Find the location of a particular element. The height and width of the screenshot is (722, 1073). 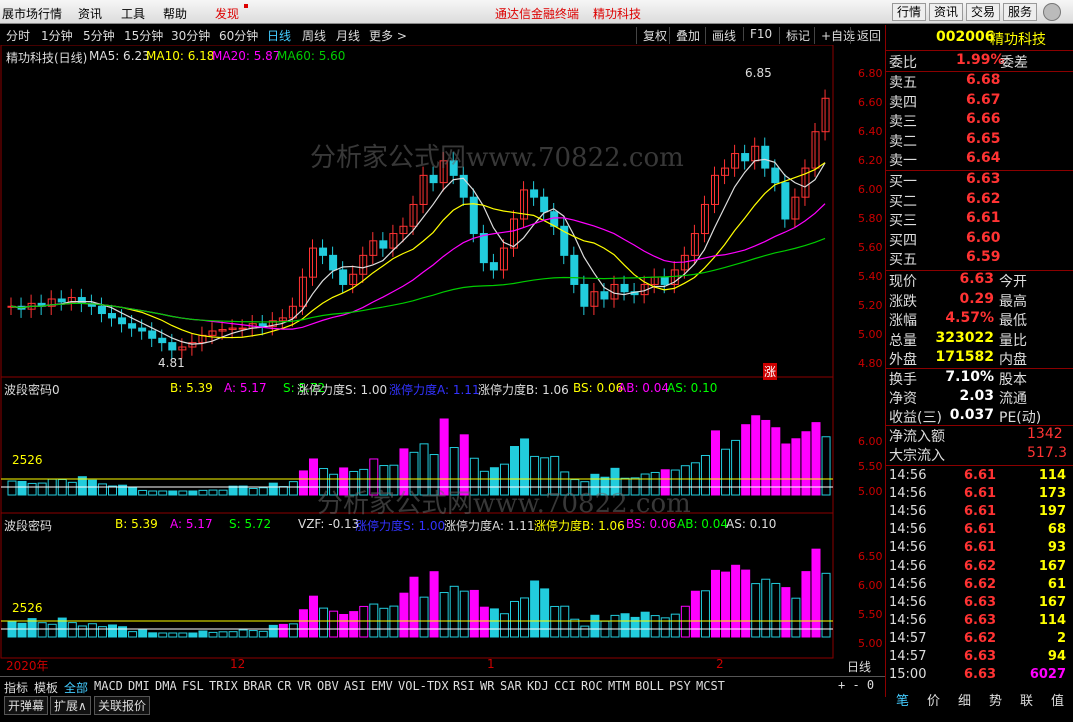

indicator-tab: WR is located at coordinates (487, 686).